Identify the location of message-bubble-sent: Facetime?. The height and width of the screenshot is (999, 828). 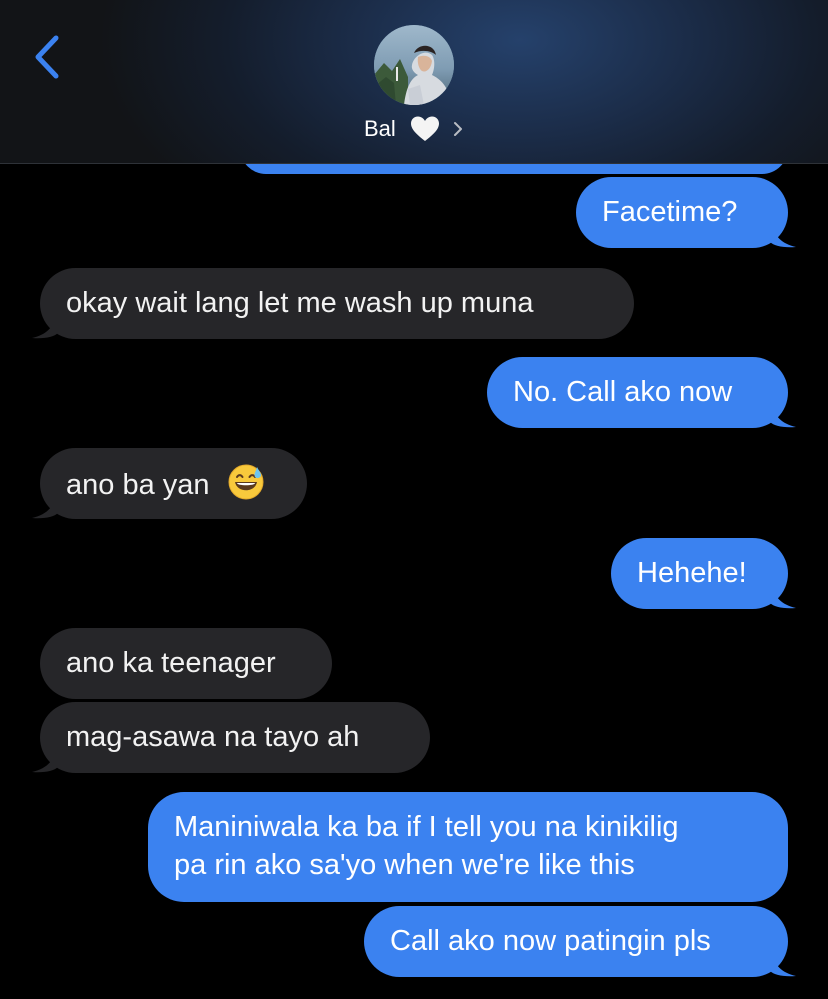
(682, 212).